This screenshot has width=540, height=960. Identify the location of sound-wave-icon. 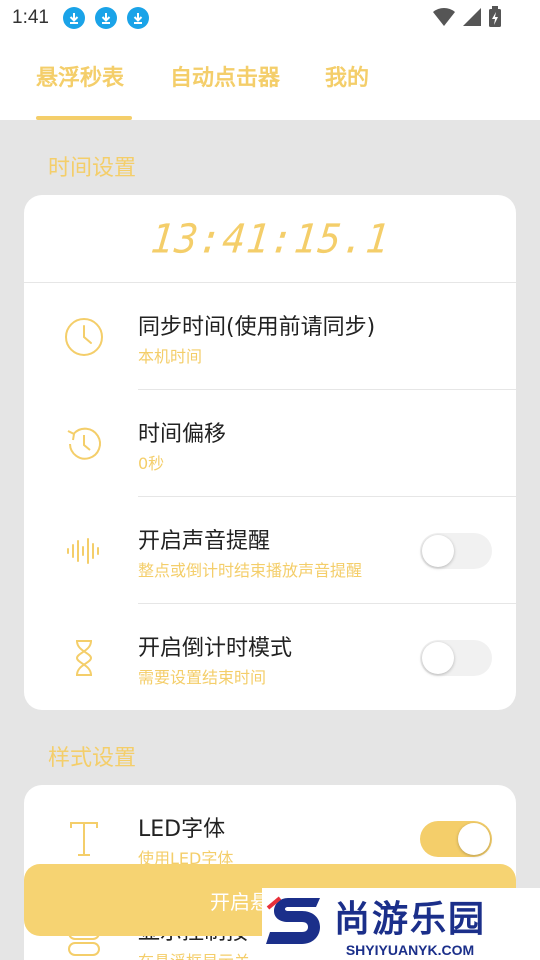
(84, 551).